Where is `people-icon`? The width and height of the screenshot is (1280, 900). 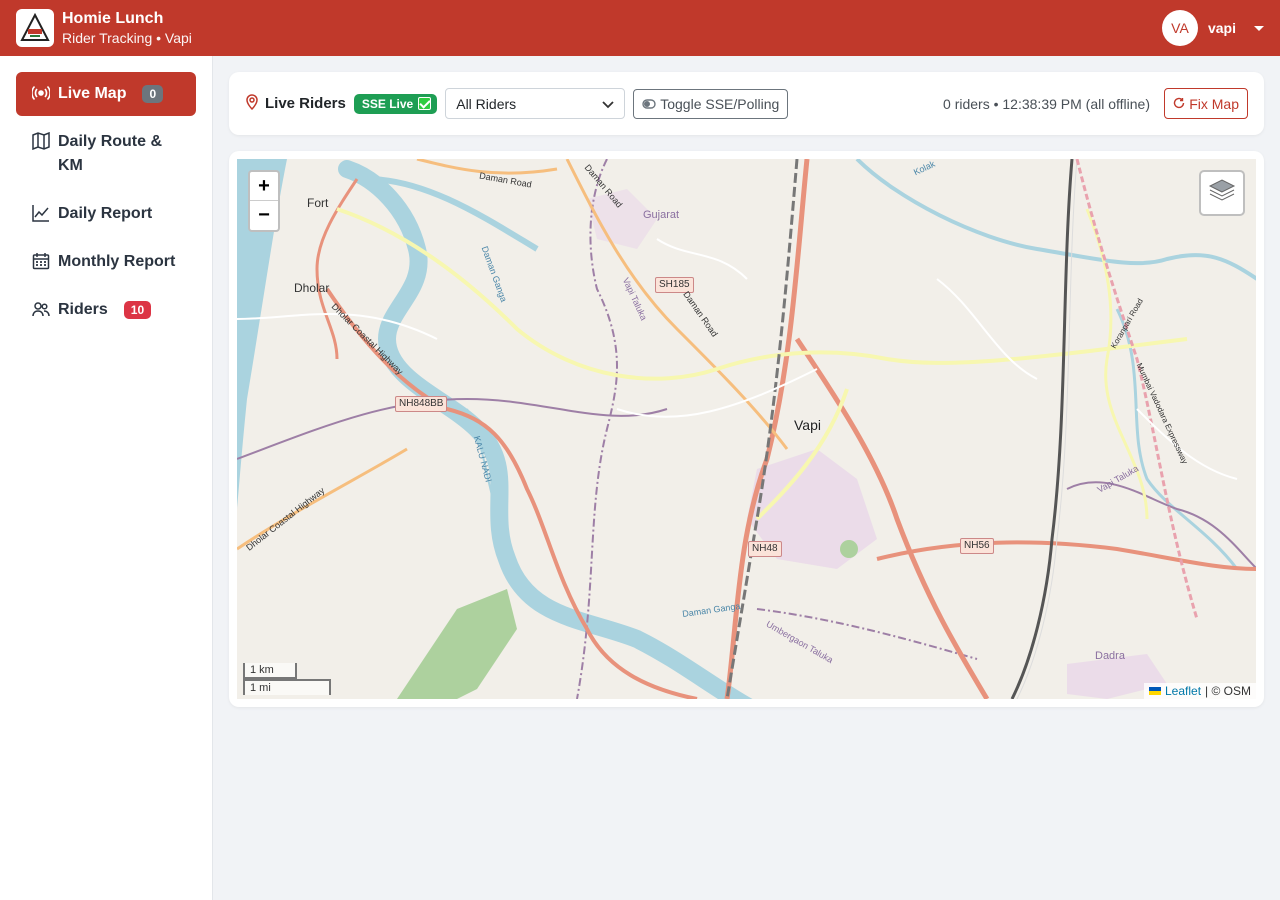
people-icon is located at coordinates (41, 309).